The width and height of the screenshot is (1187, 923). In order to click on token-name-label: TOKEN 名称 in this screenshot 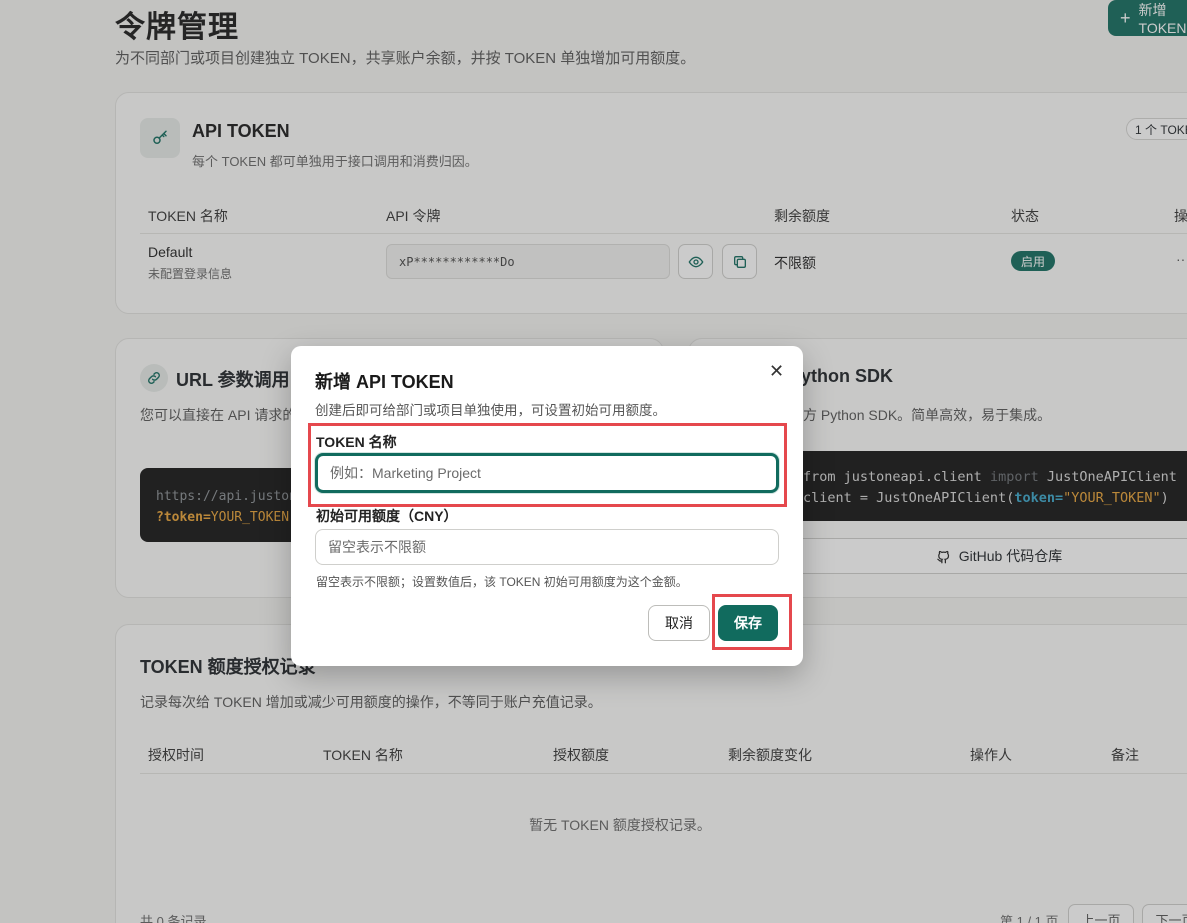, I will do `click(356, 442)`.